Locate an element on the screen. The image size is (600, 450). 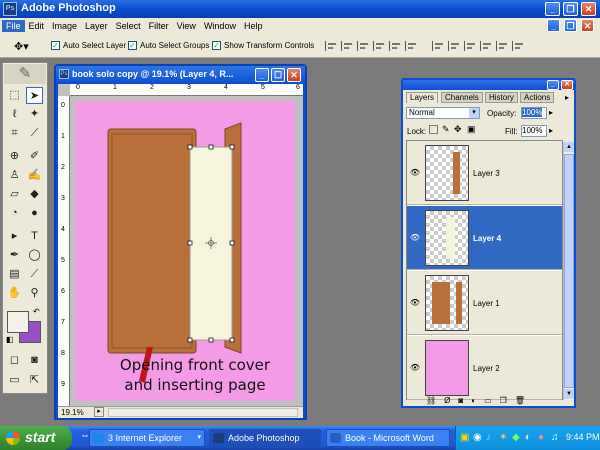
layer-row-layer-2: 👁 Layer 2 is located at coordinates (484, 368).